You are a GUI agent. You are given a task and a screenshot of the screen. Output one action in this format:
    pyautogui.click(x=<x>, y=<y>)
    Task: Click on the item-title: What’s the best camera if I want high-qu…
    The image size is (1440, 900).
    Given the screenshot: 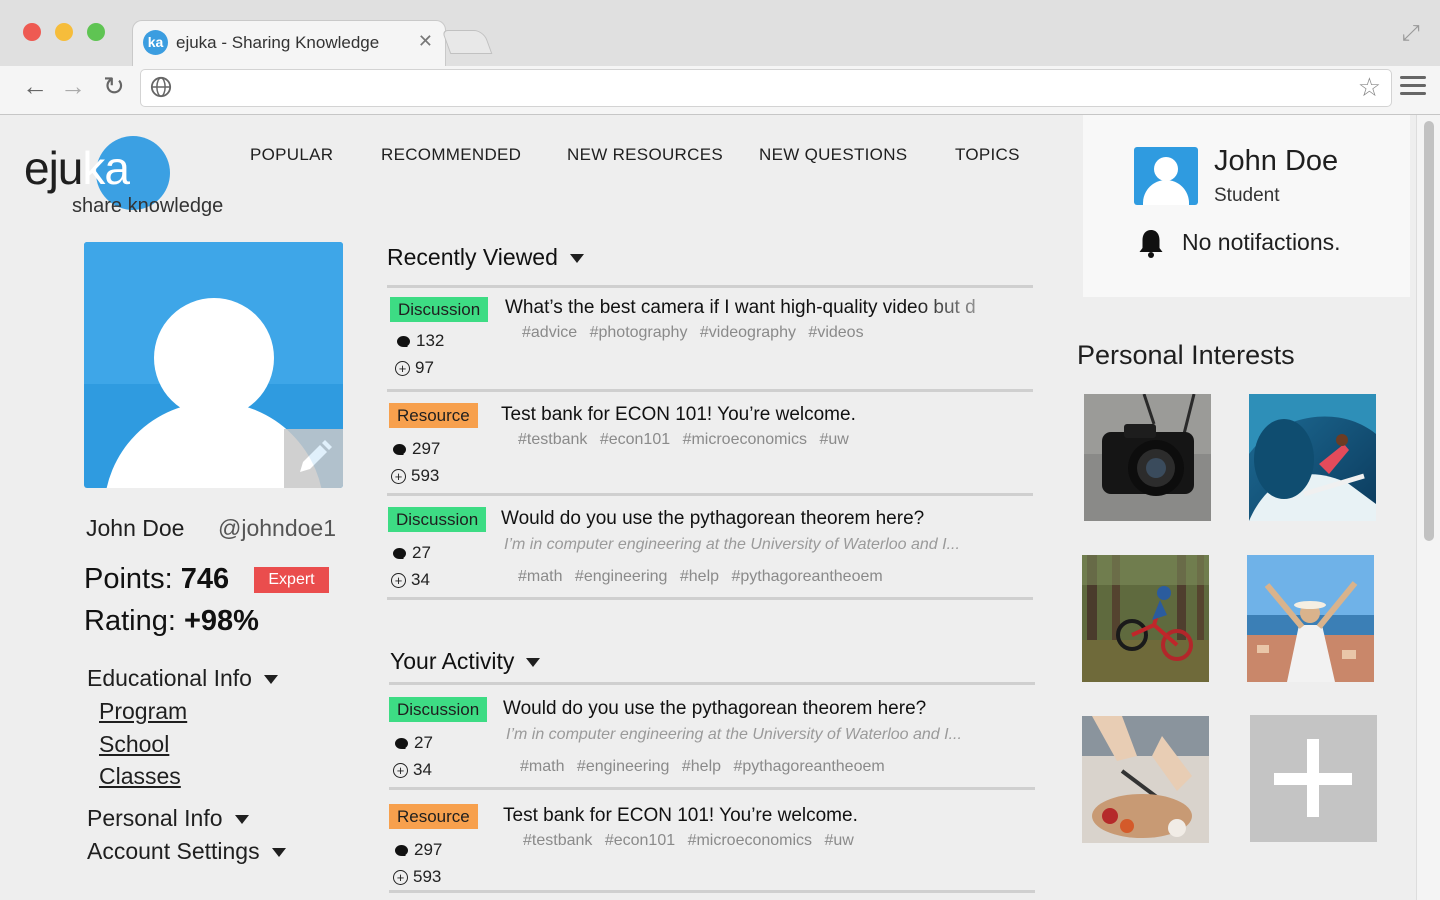 What is the action you would take?
    pyautogui.click(x=765, y=308)
    